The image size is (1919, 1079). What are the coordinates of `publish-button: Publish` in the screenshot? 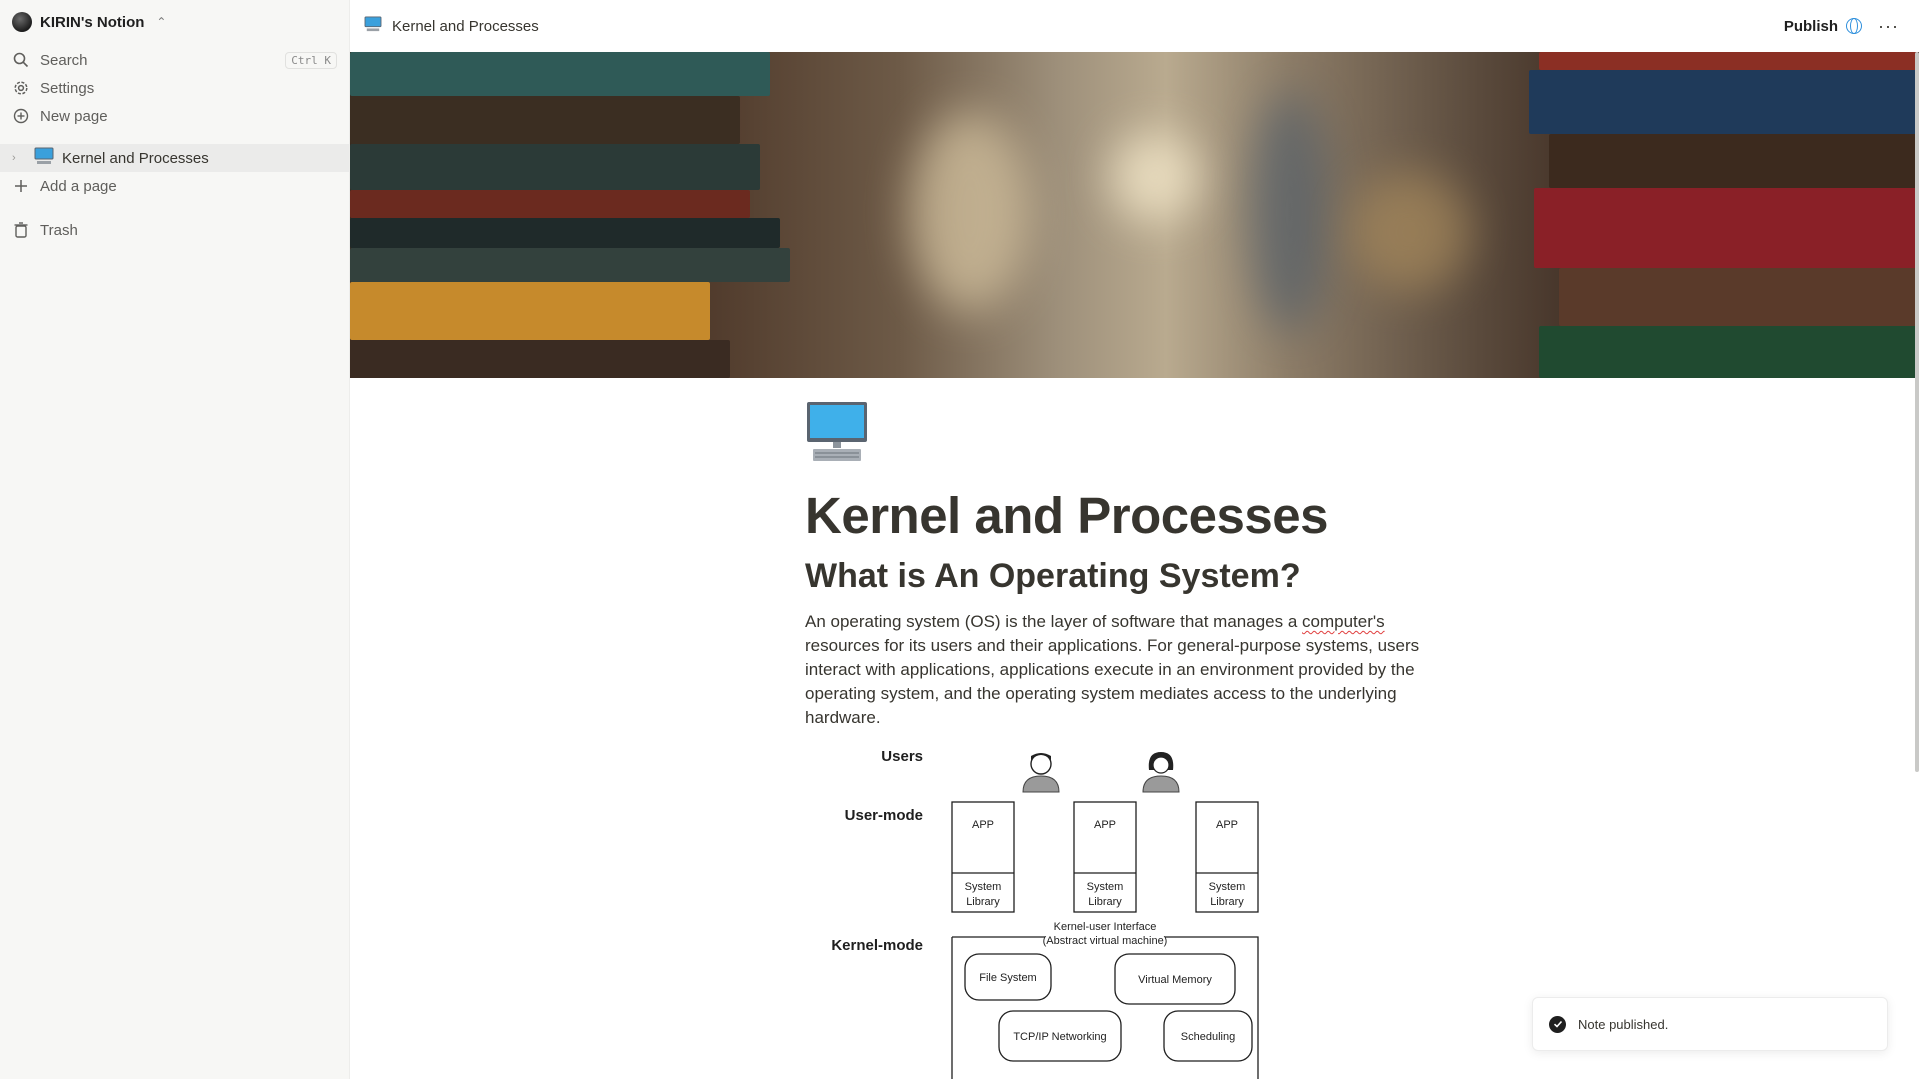 It's located at (1823, 26).